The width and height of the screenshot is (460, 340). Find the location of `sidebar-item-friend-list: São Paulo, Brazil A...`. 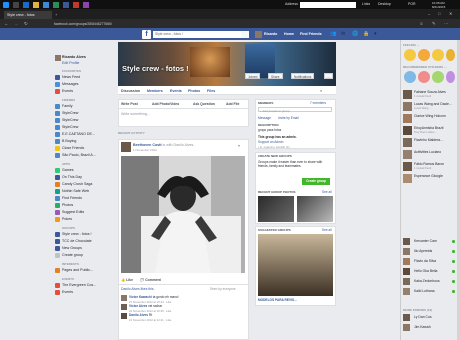

sidebar-item-friend-list: São Paulo, Brazil A... is located at coordinates (79, 155).